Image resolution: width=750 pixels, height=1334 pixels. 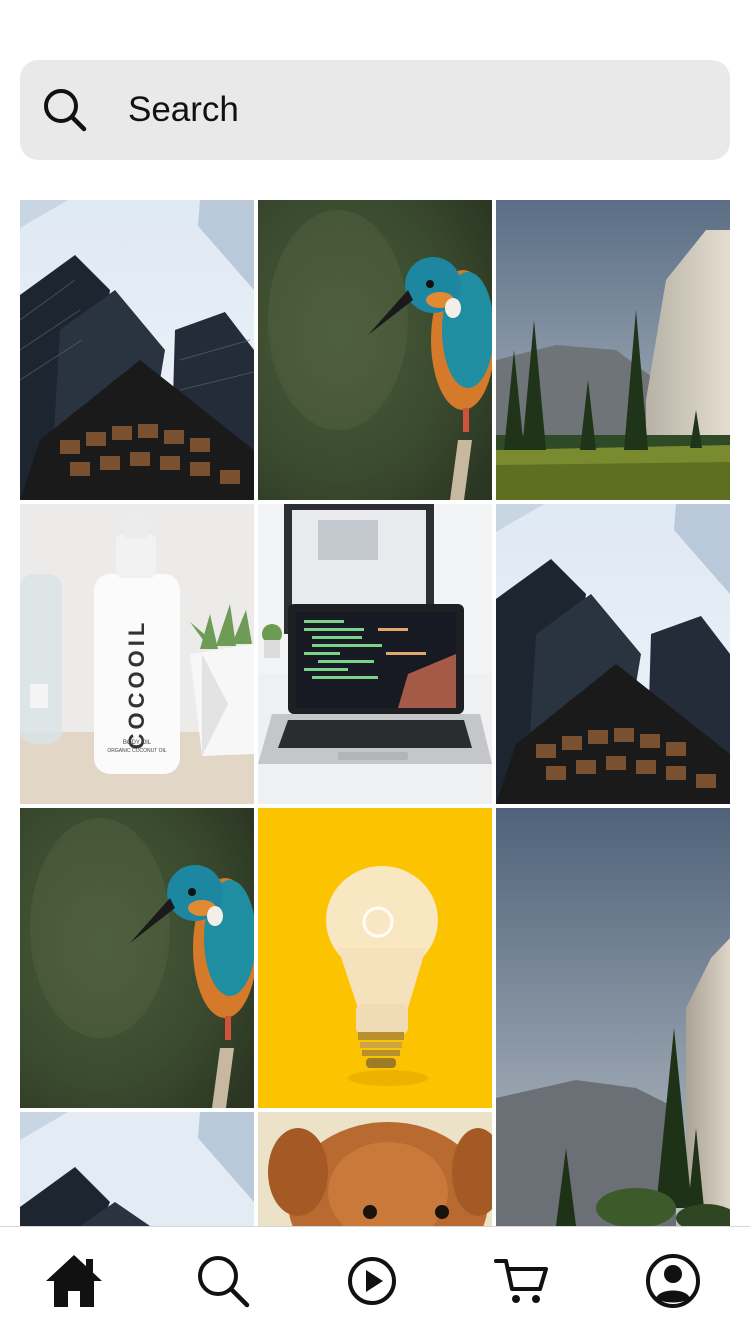 What do you see at coordinates (375, 654) in the screenshot?
I see `grid-photo-laptop` at bounding box center [375, 654].